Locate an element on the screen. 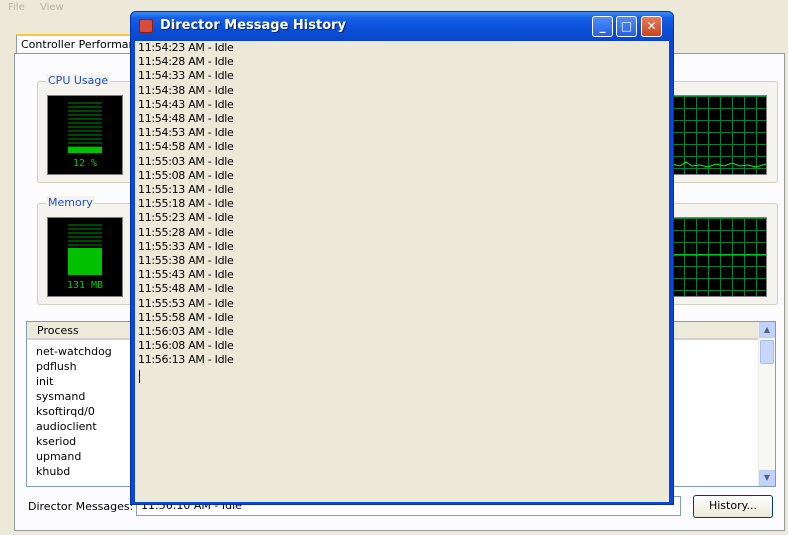 The height and width of the screenshot is (535, 788). memory-history-graph is located at coordinates (719, 257).